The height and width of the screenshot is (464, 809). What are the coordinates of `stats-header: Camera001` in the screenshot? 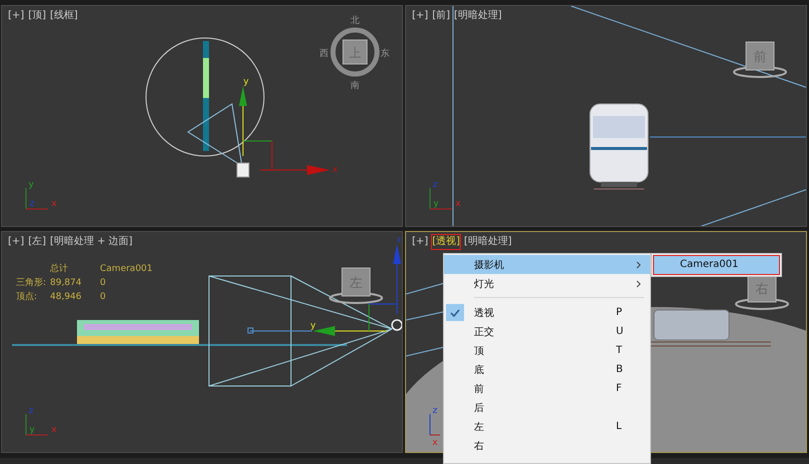 It's located at (127, 269).